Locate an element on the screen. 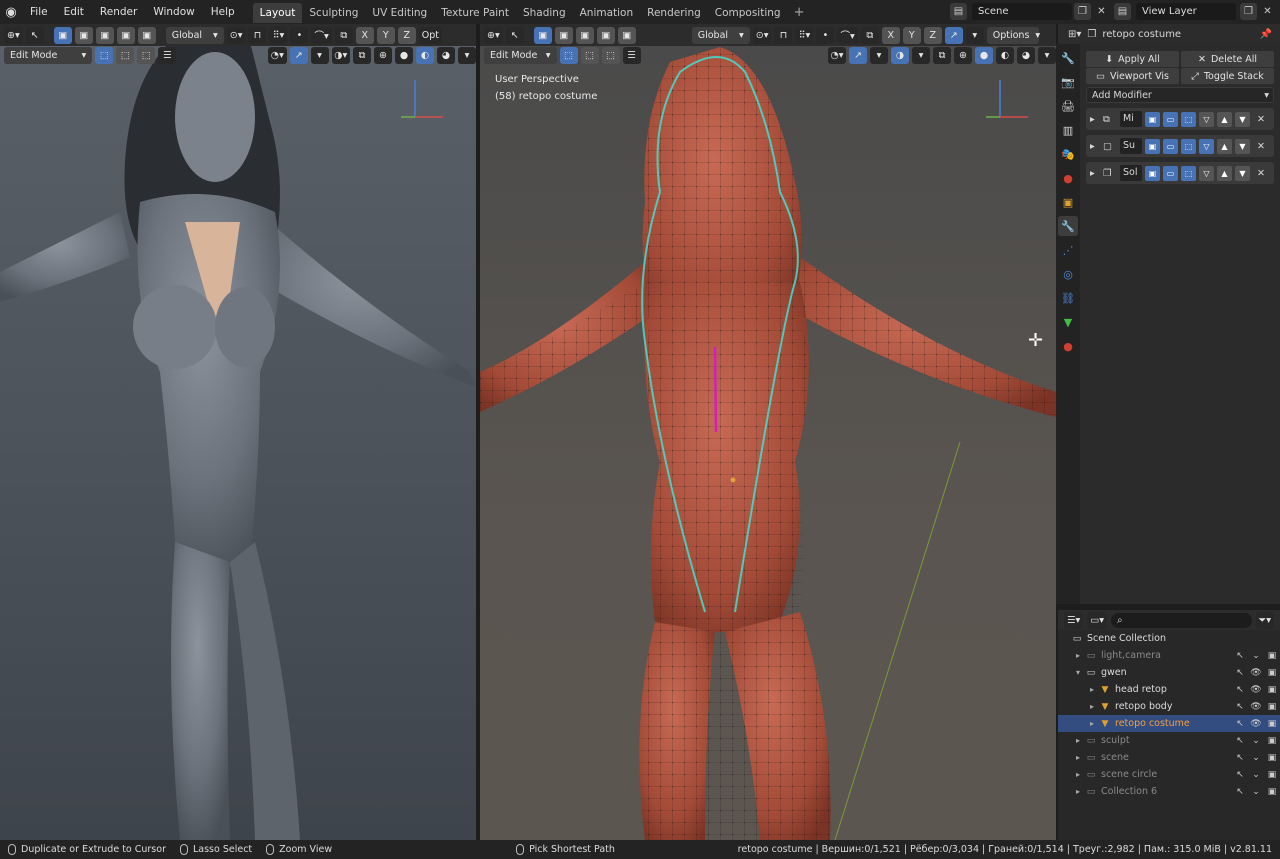 This screenshot has height=859, width=1280. outliner-editor-icon: ☰▾ is located at coordinates (1074, 620).